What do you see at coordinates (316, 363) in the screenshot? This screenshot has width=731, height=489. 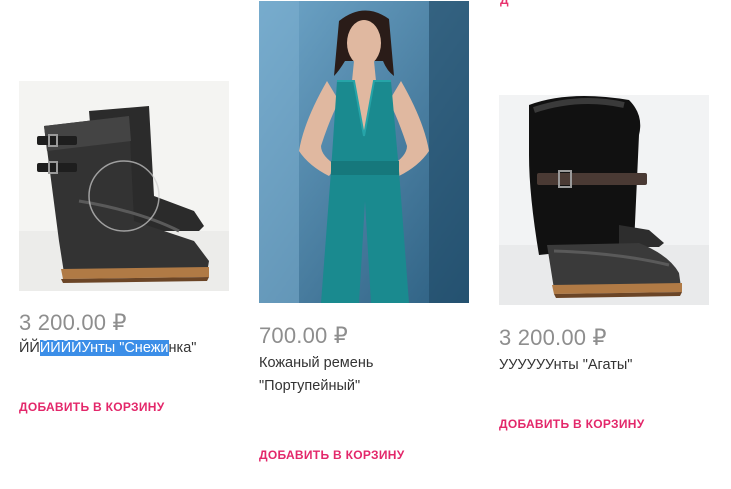 I see `product-title-line: Кожаный ремень` at bounding box center [316, 363].